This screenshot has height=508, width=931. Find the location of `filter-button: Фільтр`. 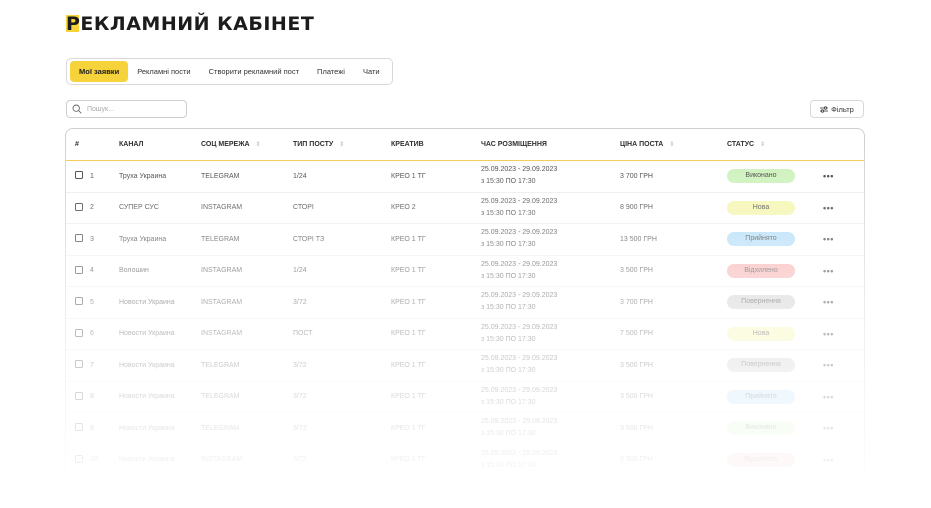

filter-button: Фільтр is located at coordinates (837, 109).